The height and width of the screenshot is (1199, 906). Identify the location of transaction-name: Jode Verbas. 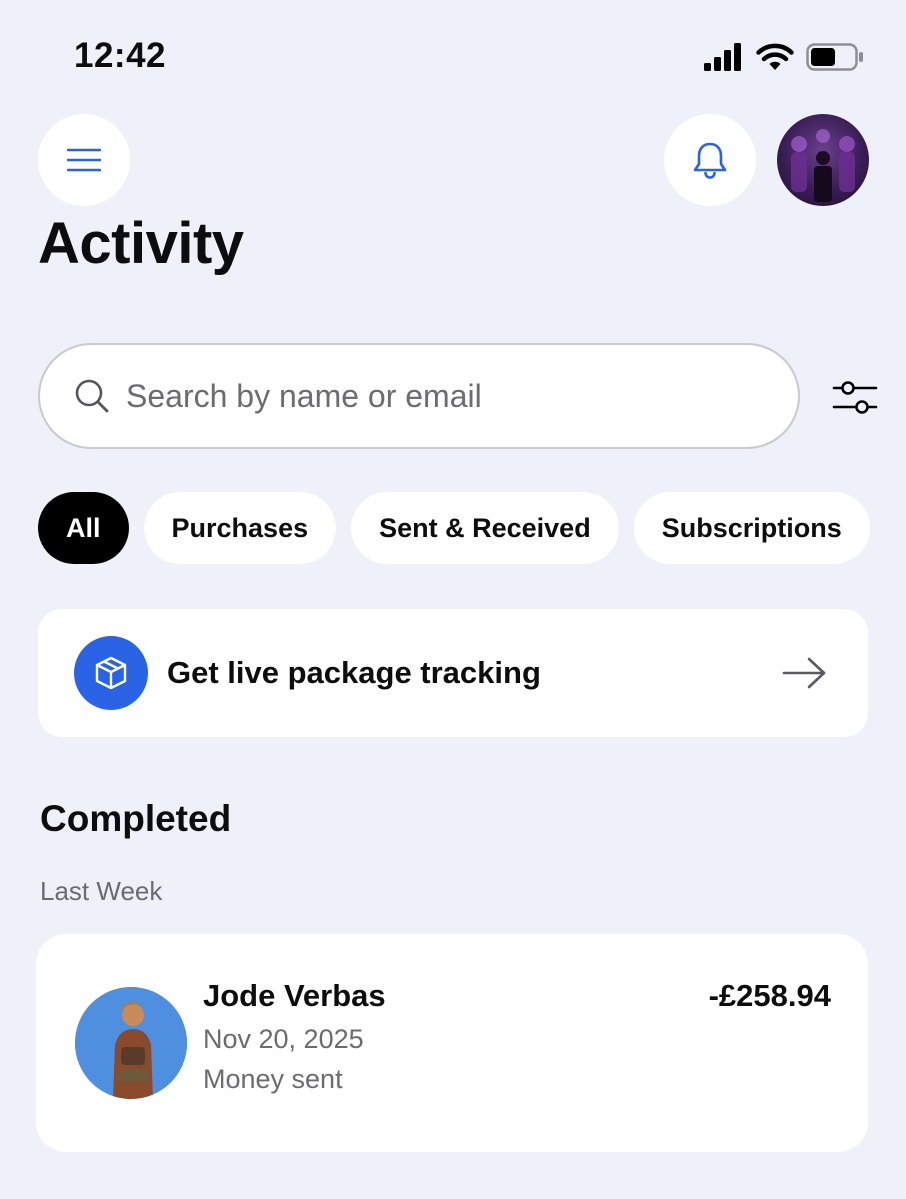
(294, 995).